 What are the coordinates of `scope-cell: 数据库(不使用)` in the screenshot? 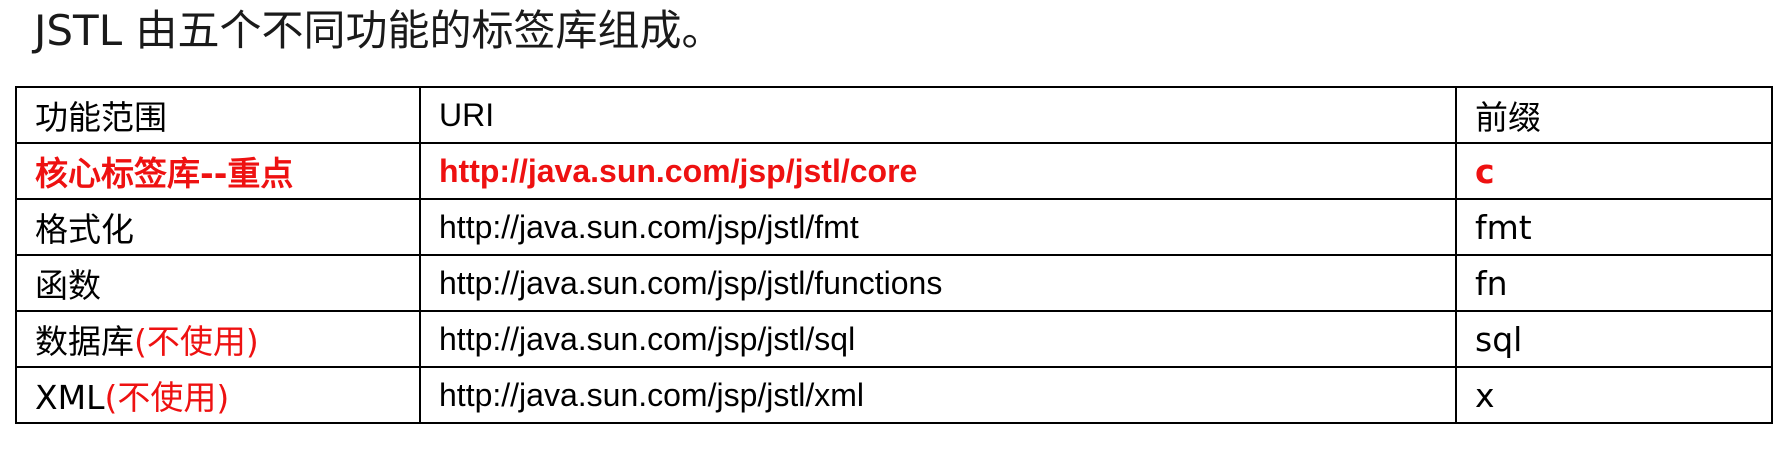 It's located at (218, 339).